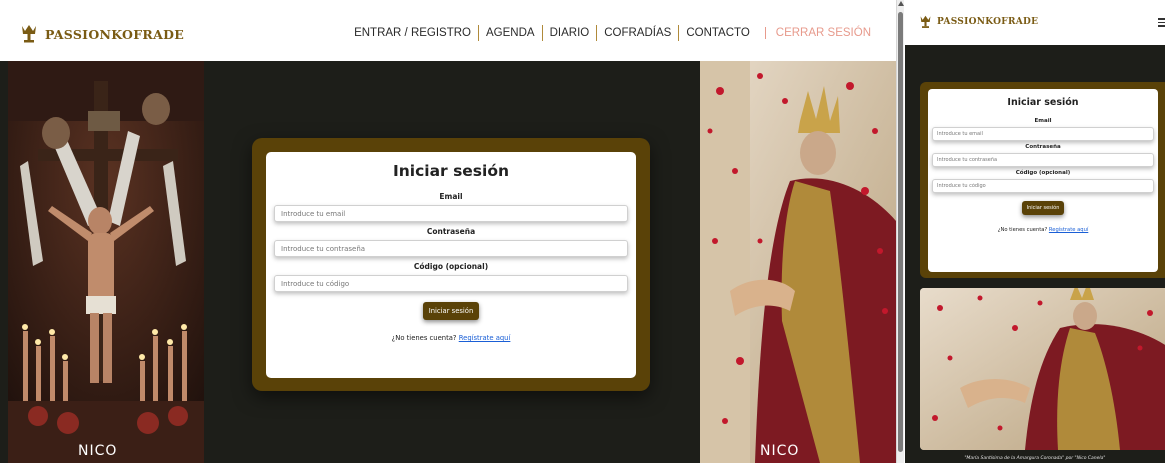  I want to click on page-scrollbar, so click(900, 231).